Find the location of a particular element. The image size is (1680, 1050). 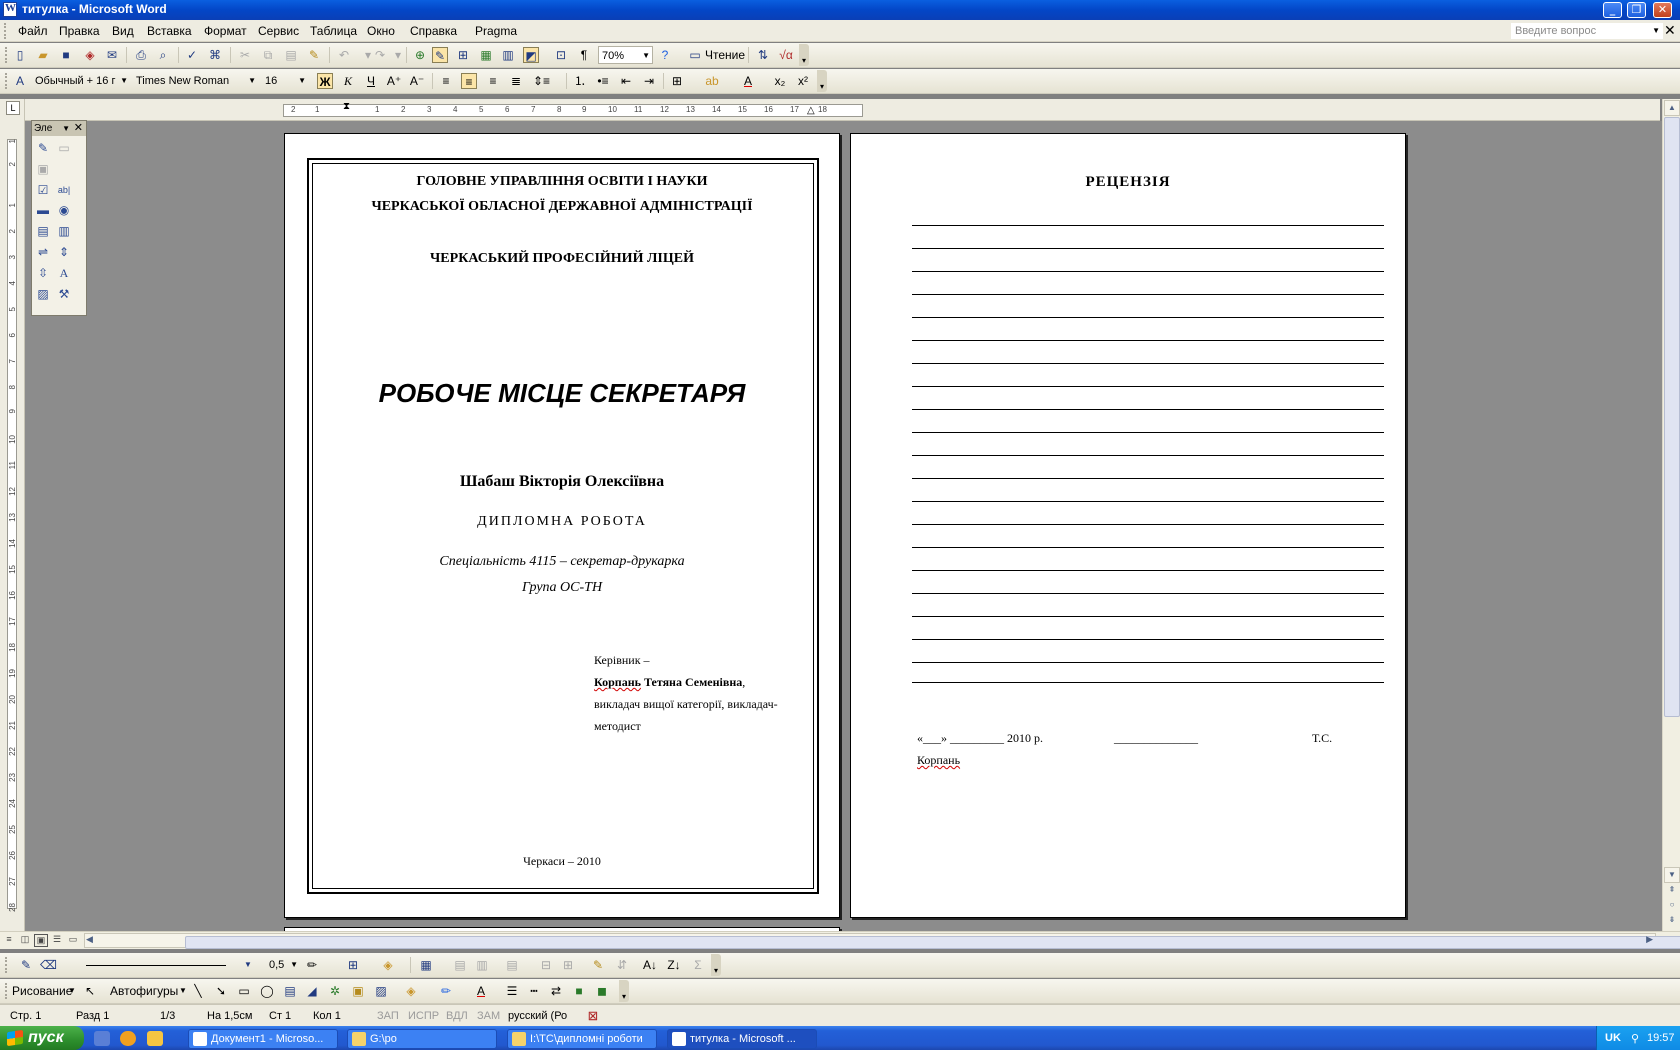

font-color-icon: A is located at coordinates (481, 991).